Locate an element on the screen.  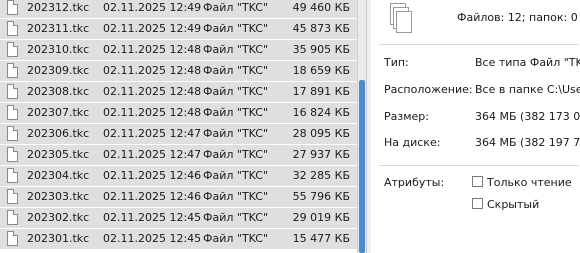
file-name: 202308.tkc is located at coordinates (58, 91).